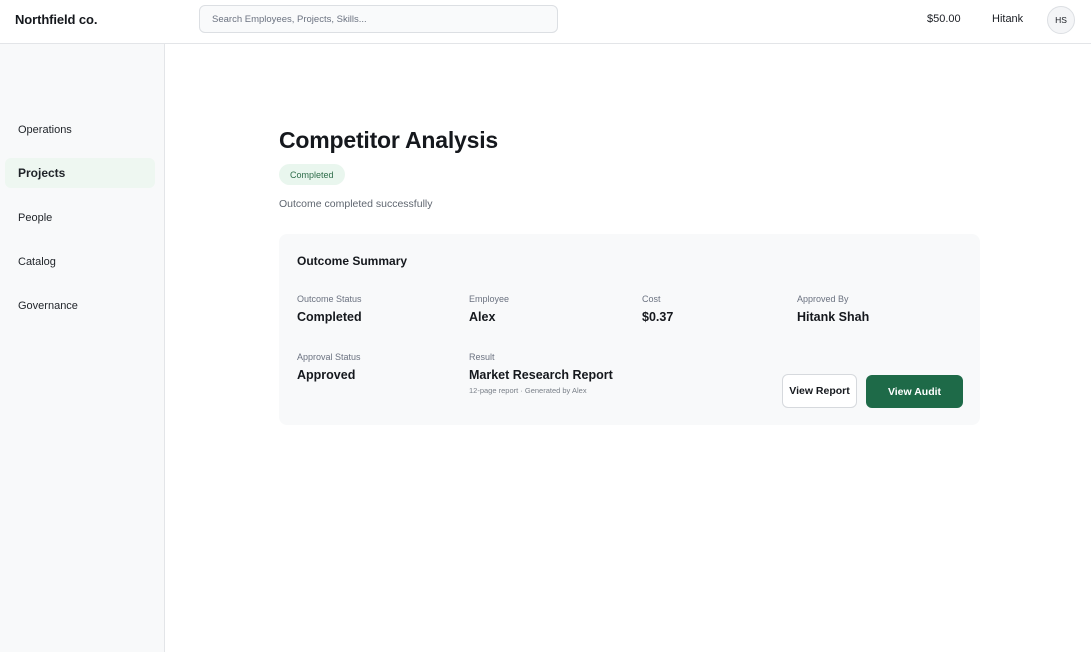  I want to click on sidebar-item-catalog: Catalog, so click(80, 262).